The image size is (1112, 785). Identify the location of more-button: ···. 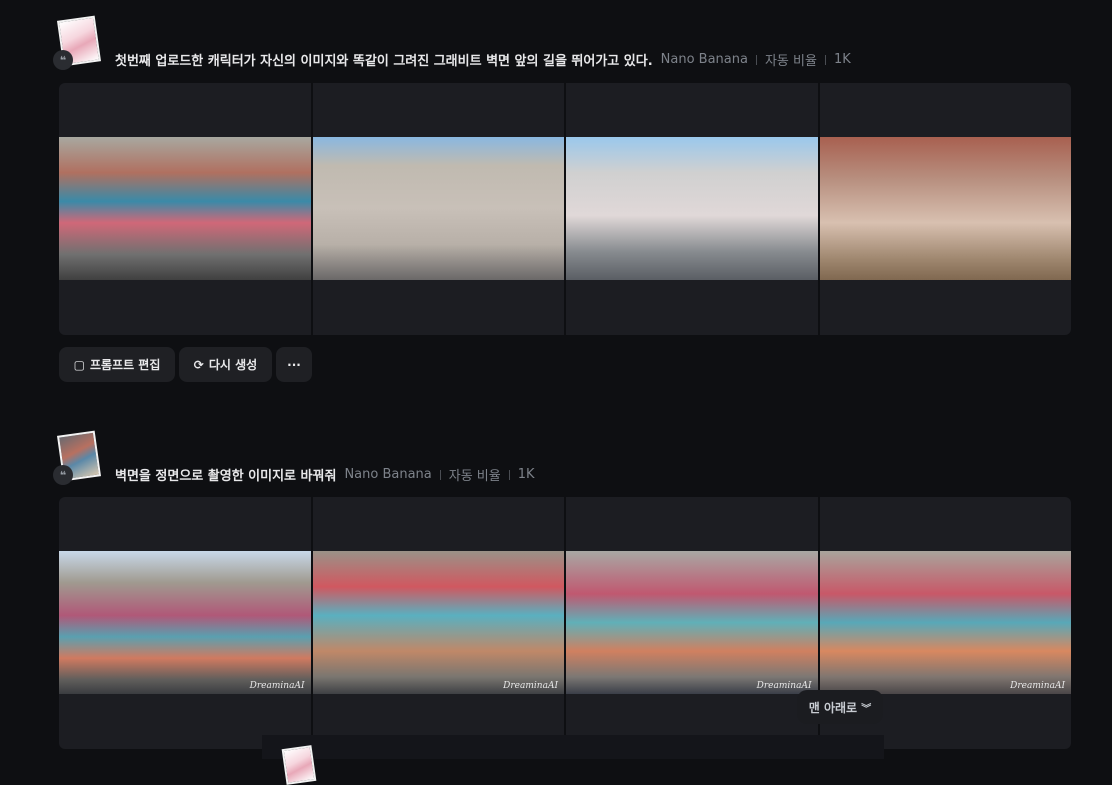
(294, 364).